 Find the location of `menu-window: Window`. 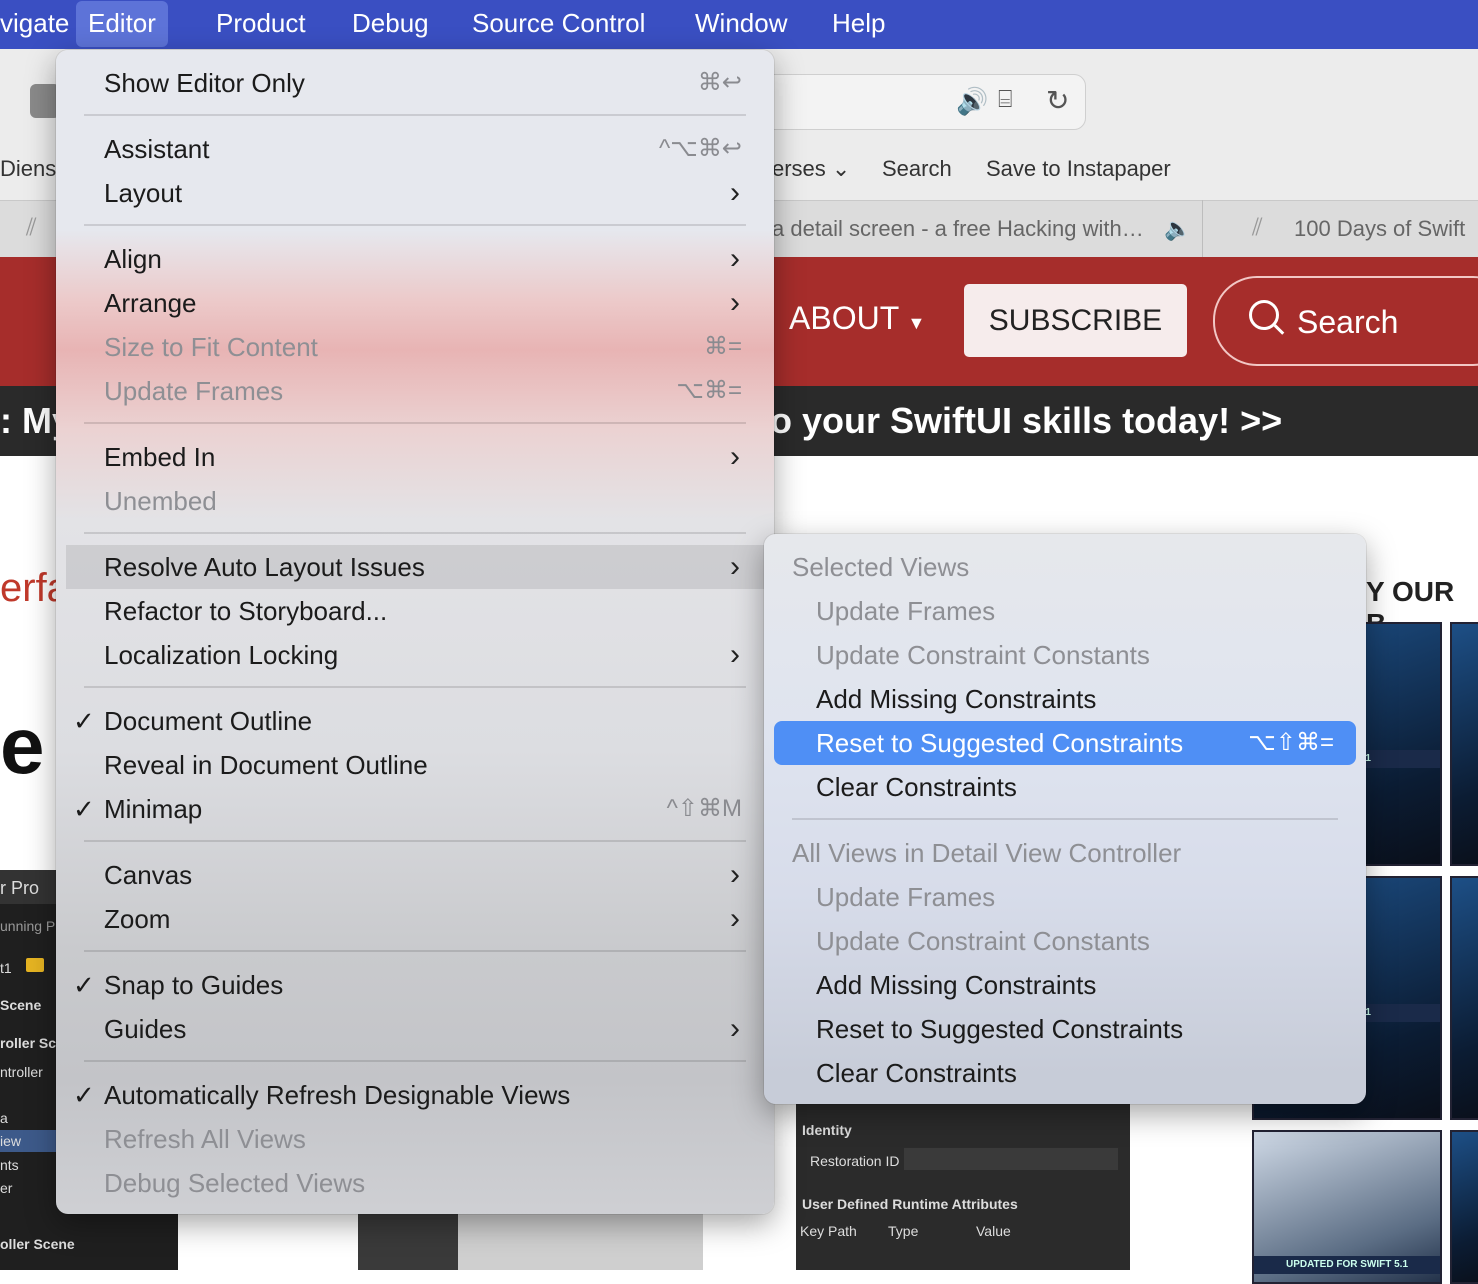

menu-window: Window is located at coordinates (741, 24).